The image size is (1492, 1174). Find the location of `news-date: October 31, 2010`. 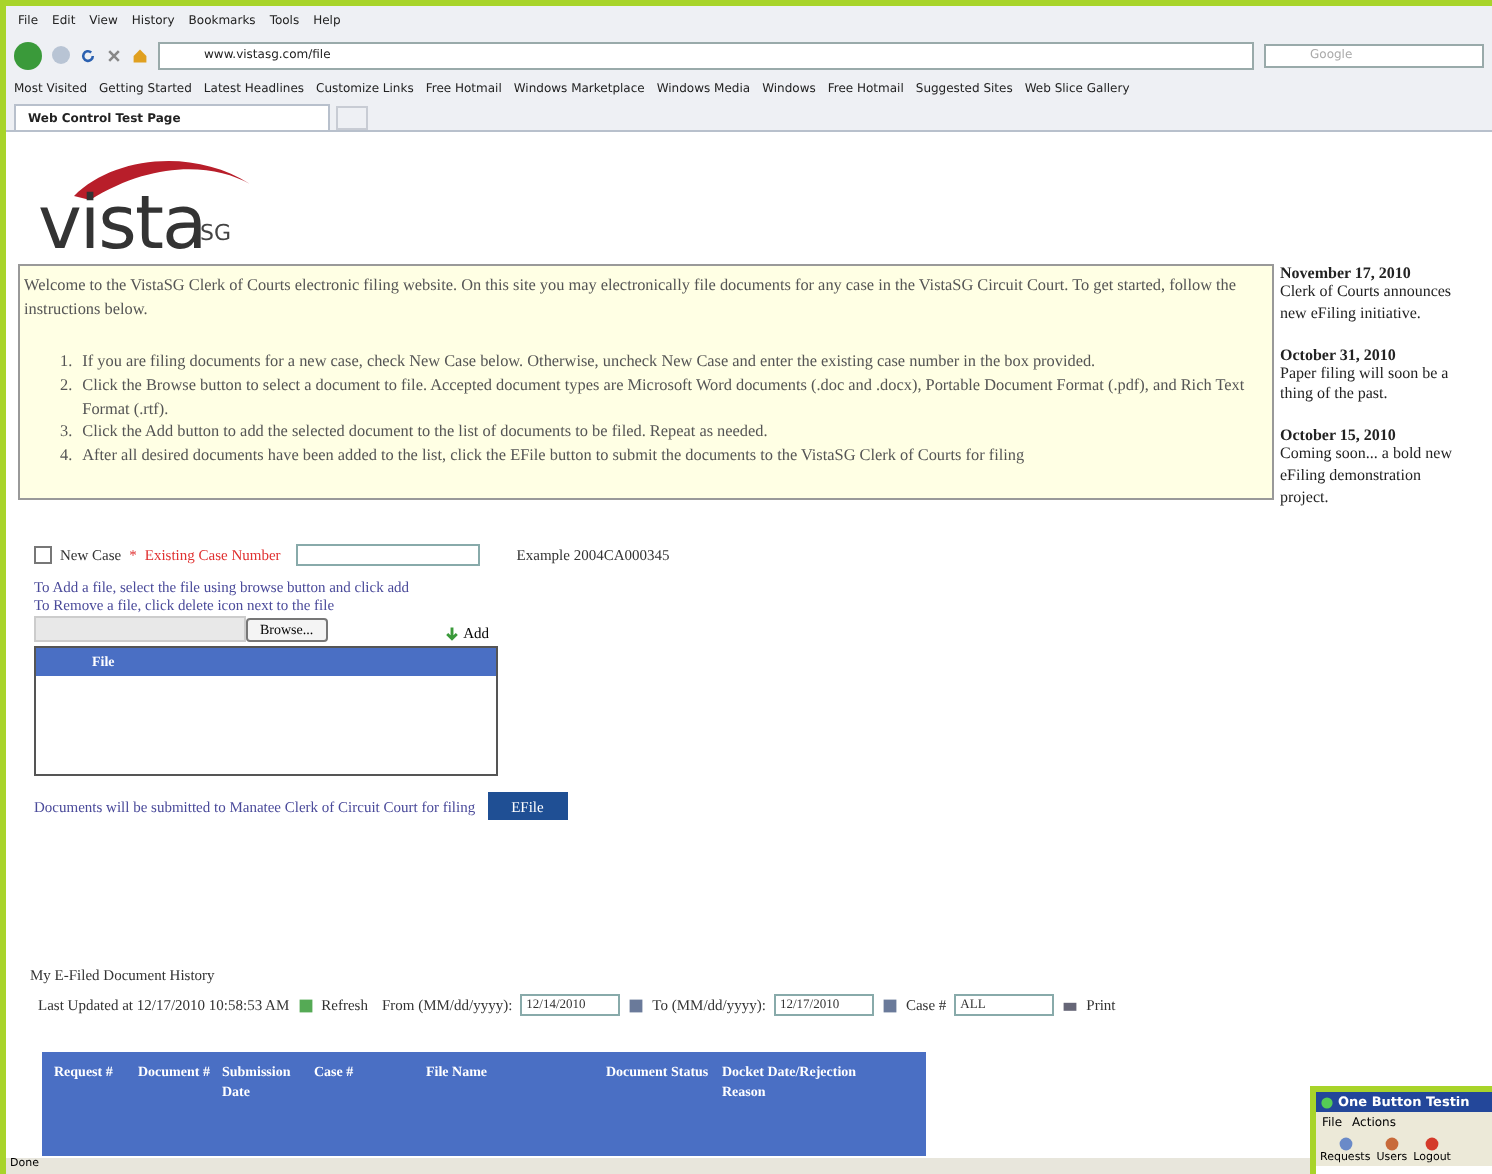

news-date: October 31, 2010 is located at coordinates (1339, 354).